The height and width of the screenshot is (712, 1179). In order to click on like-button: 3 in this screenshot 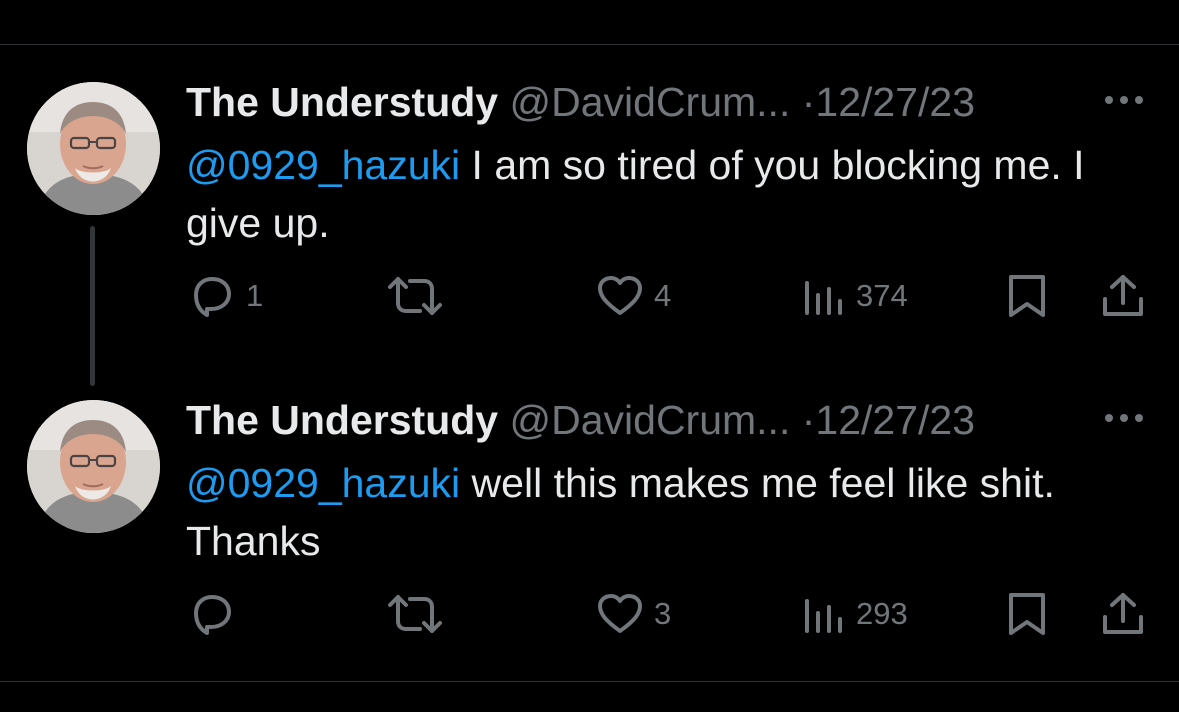, I will do `click(633, 614)`.